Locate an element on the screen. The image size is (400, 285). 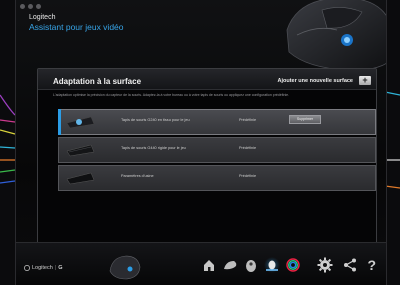
footer-tools: ? is located at coordinates (346, 265).